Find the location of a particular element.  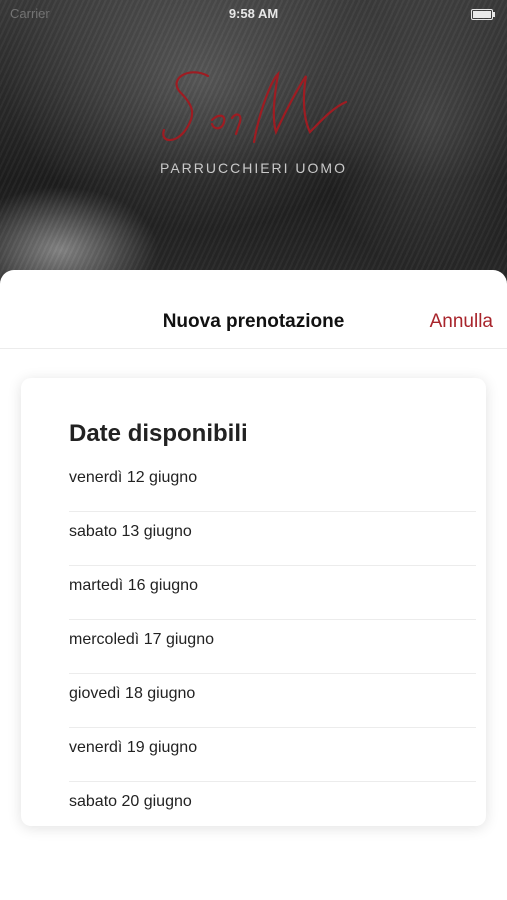

battery-icon is located at coordinates (483, 14).